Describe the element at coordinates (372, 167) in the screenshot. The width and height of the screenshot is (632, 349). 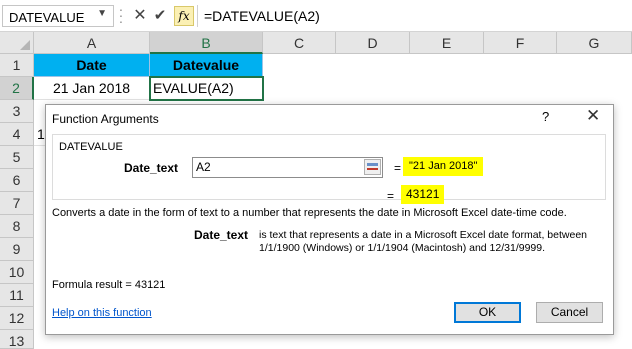
I see `collapse-dialog-icon` at that location.